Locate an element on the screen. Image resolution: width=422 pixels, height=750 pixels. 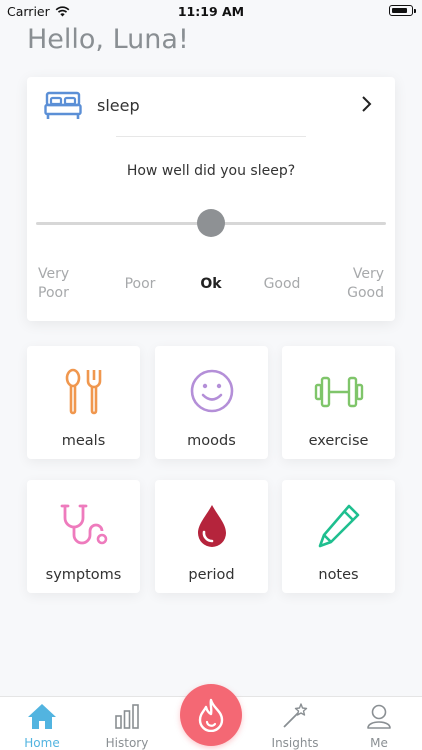
magic-wand-icon is located at coordinates (295, 715).